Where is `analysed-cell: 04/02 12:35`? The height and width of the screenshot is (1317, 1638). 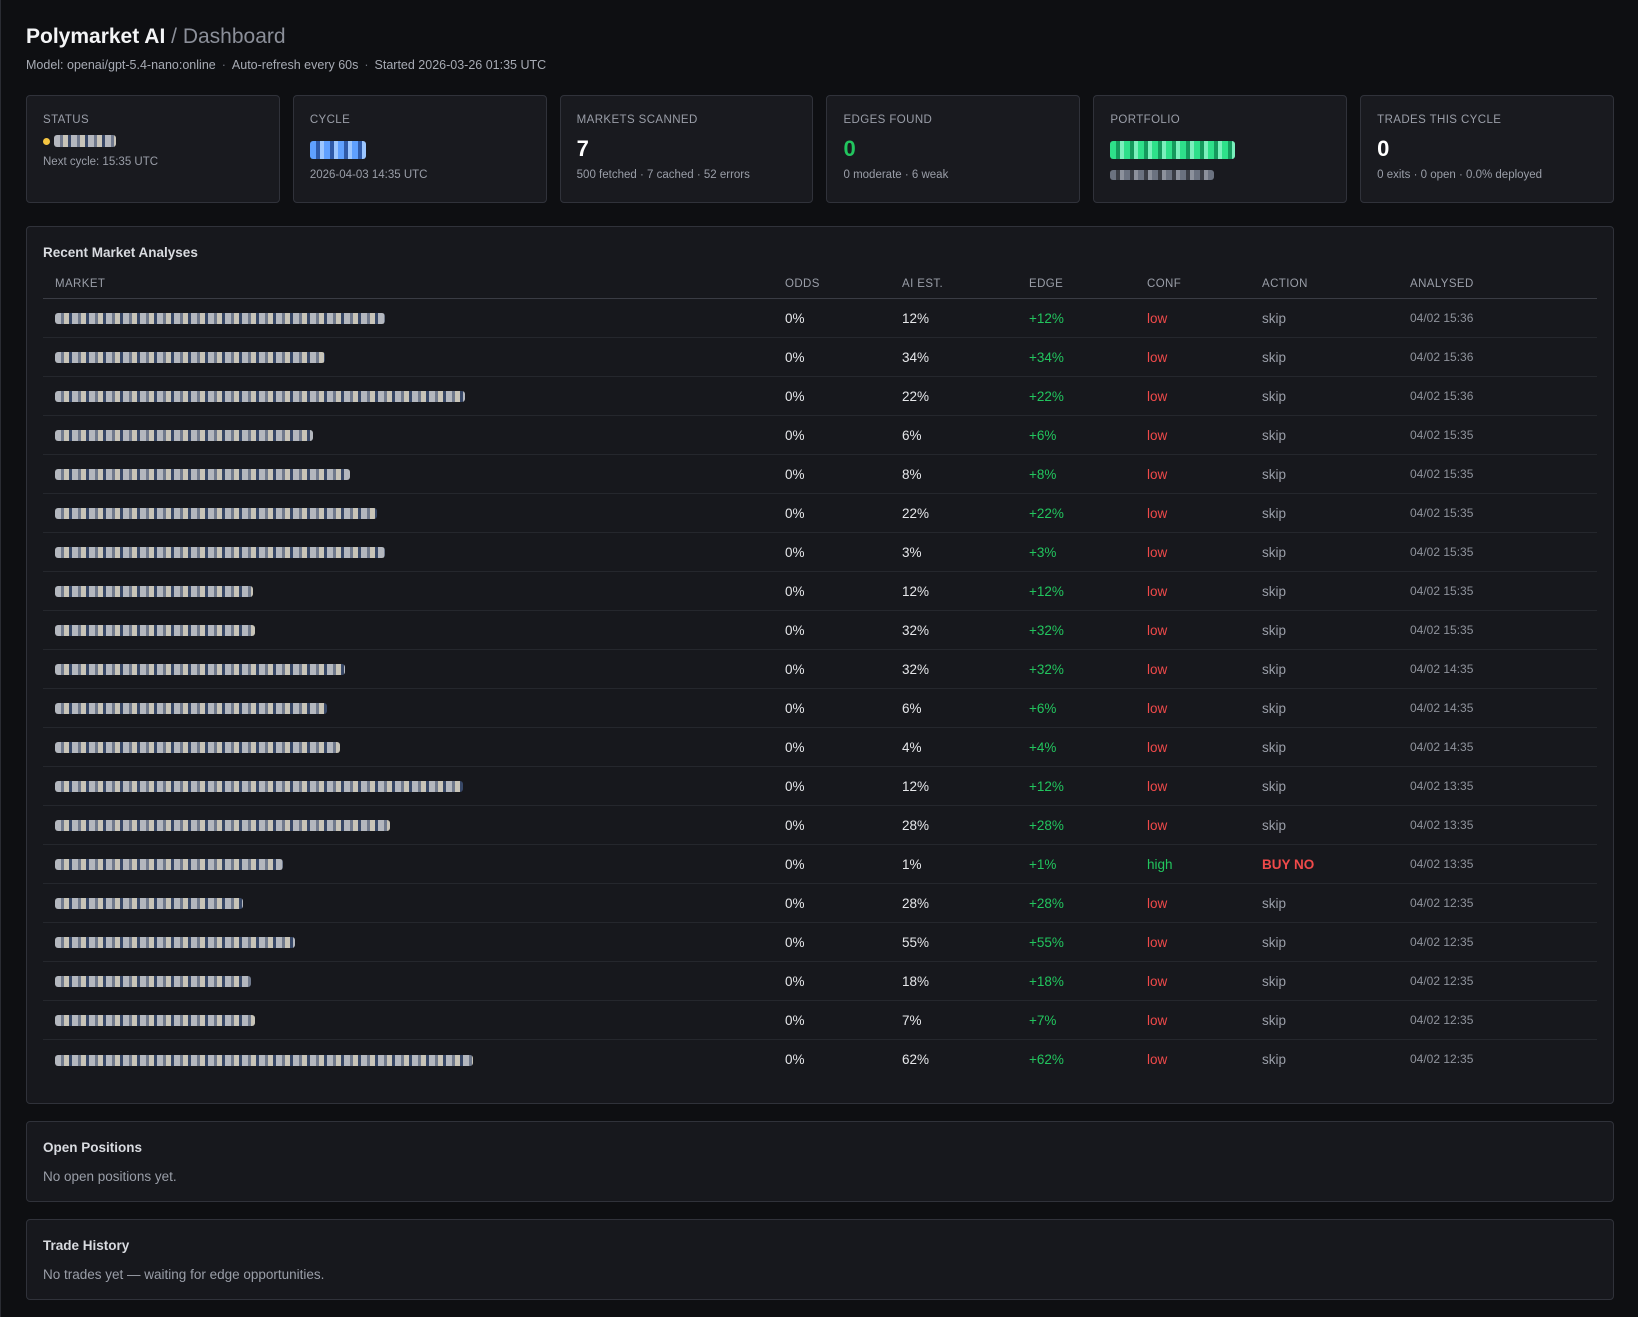 analysed-cell: 04/02 12:35 is located at coordinates (1497, 942).